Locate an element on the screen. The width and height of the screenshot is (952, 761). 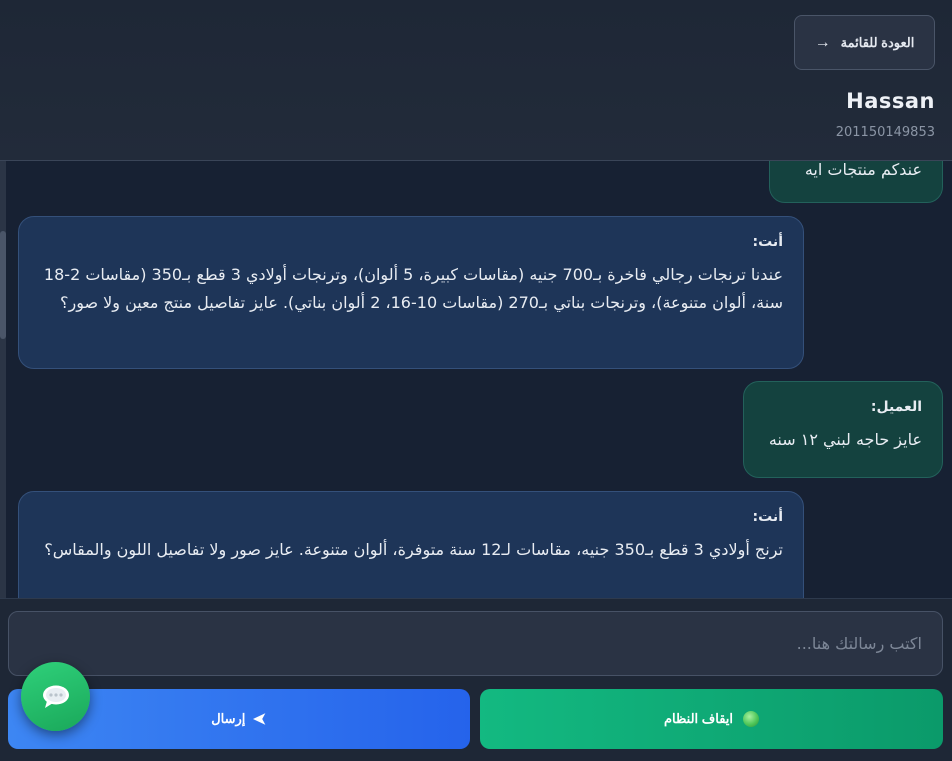
status-dot-icon is located at coordinates (751, 719).